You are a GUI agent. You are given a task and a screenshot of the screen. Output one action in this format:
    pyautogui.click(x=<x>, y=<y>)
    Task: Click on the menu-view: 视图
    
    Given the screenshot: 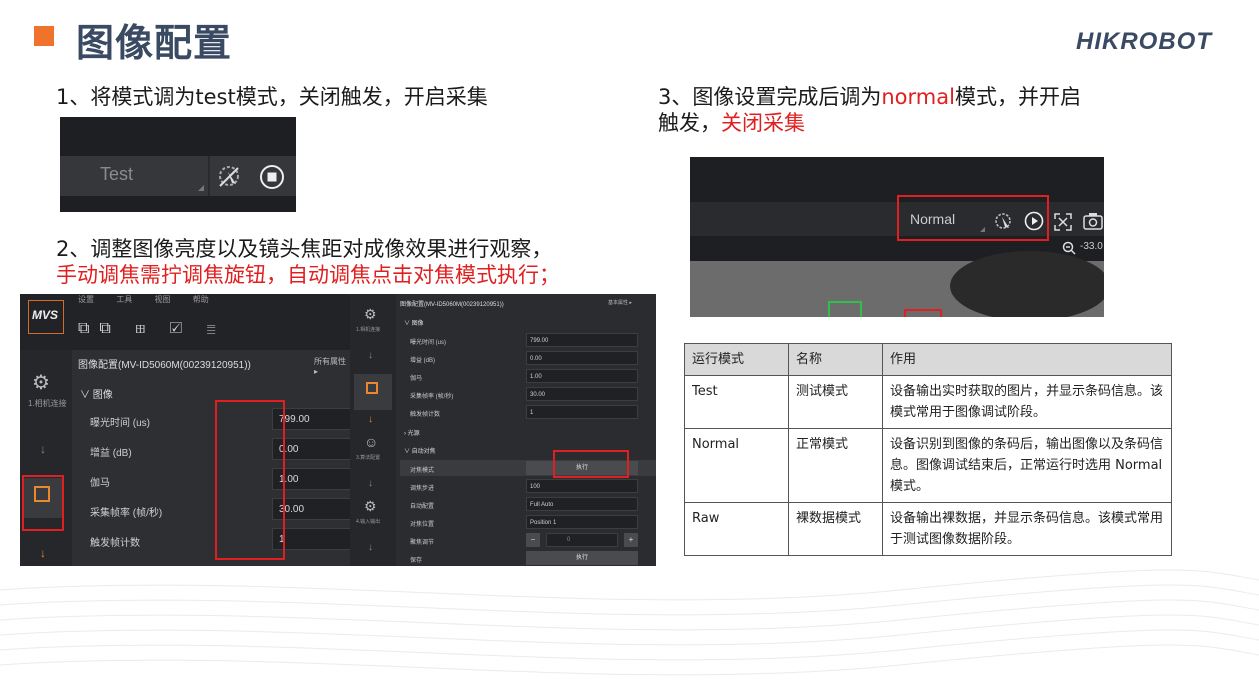 What is the action you would take?
    pyautogui.click(x=162, y=299)
    